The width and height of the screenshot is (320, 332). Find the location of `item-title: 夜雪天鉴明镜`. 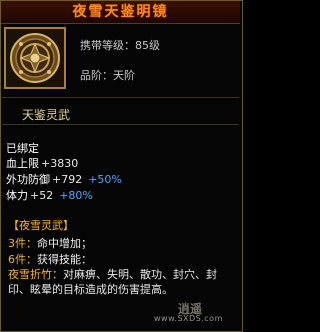

item-title: 夜雪天鉴明镜 is located at coordinates (120, 12).